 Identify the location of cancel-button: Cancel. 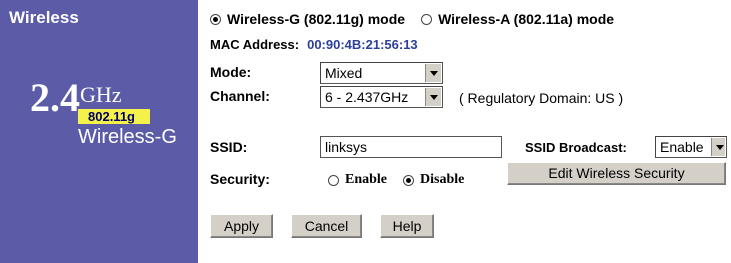
(326, 226).